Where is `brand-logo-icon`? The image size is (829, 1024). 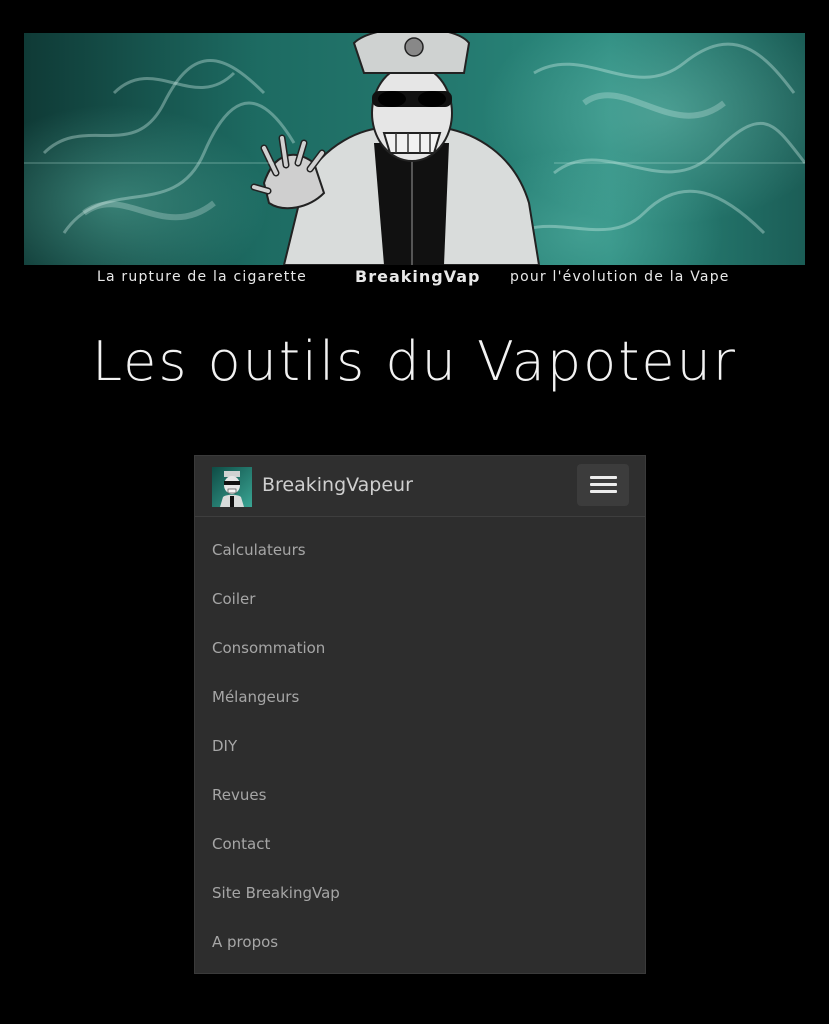
brand-logo-icon is located at coordinates (232, 487).